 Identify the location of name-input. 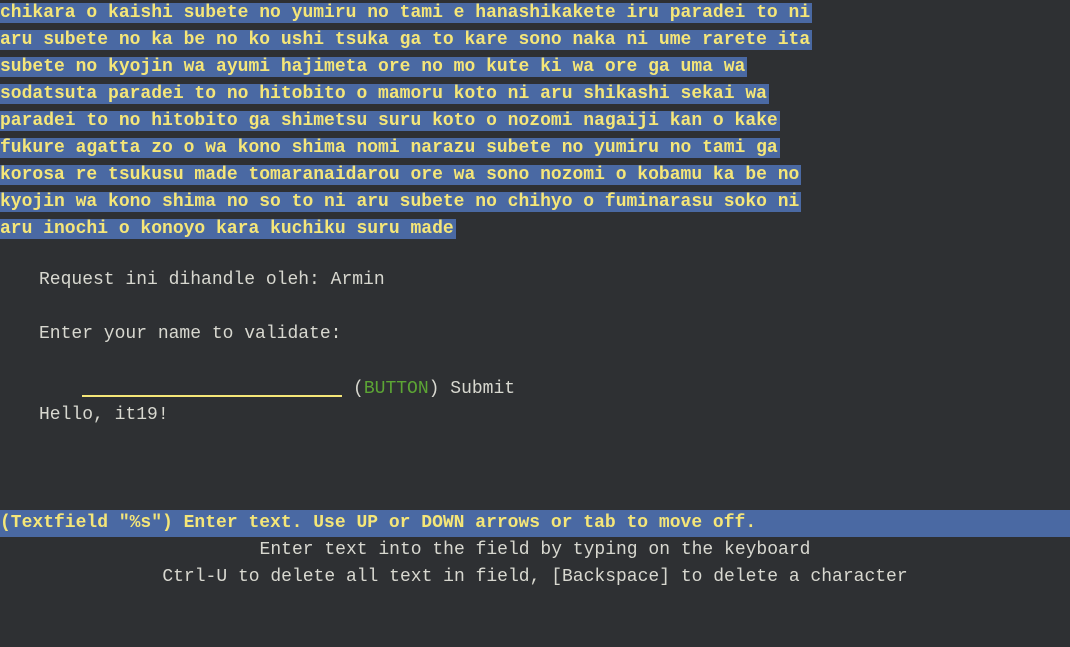
(212, 386).